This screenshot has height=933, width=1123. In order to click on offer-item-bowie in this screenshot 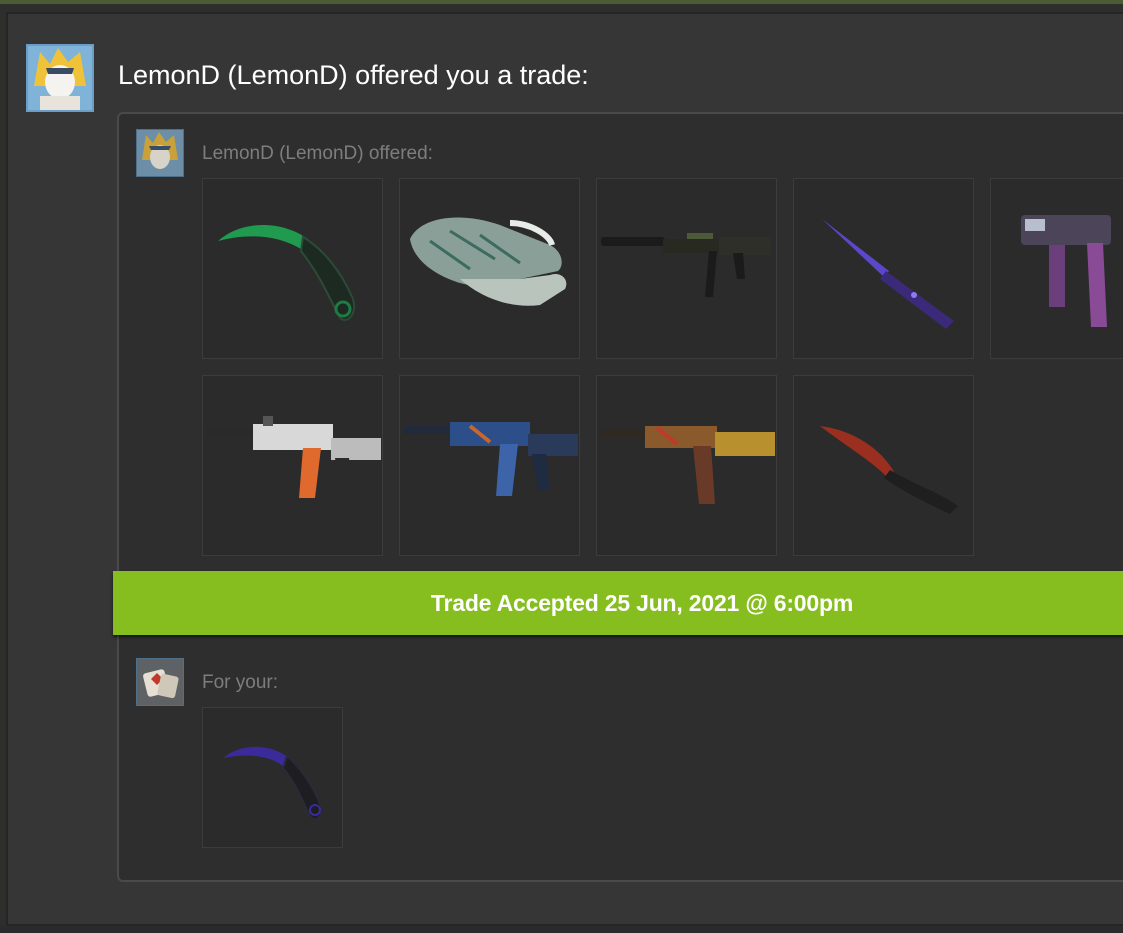, I will do `click(883, 465)`.